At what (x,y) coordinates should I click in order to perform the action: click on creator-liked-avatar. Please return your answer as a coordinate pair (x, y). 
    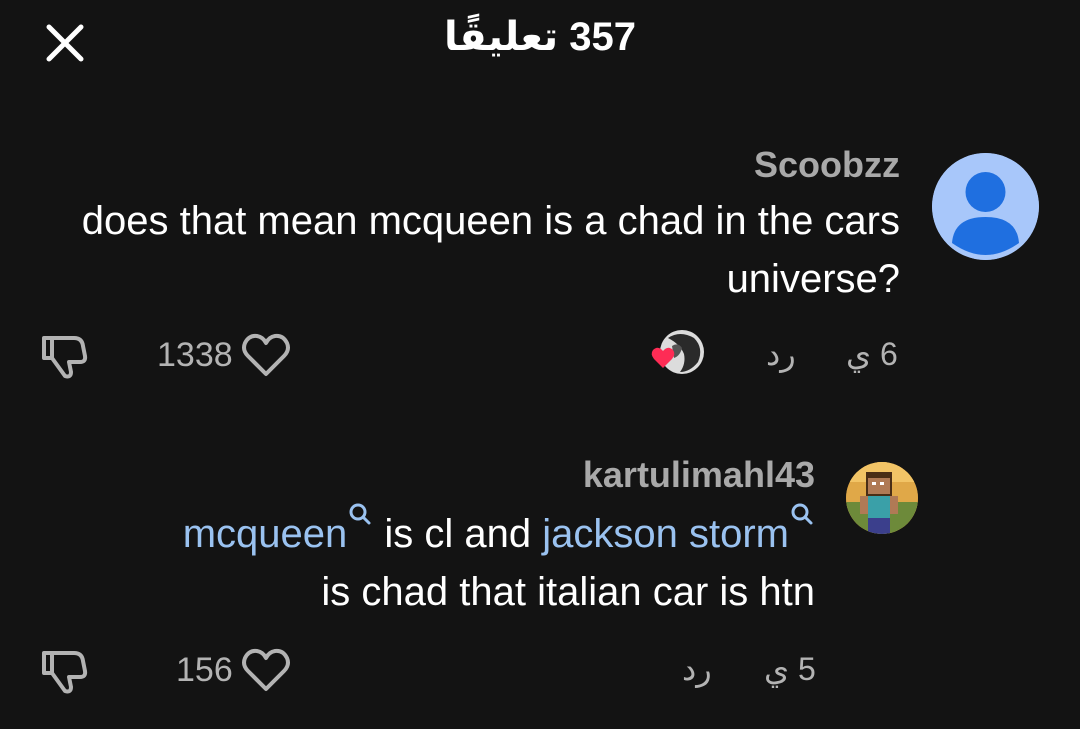
    Looking at the image, I should click on (680, 355).